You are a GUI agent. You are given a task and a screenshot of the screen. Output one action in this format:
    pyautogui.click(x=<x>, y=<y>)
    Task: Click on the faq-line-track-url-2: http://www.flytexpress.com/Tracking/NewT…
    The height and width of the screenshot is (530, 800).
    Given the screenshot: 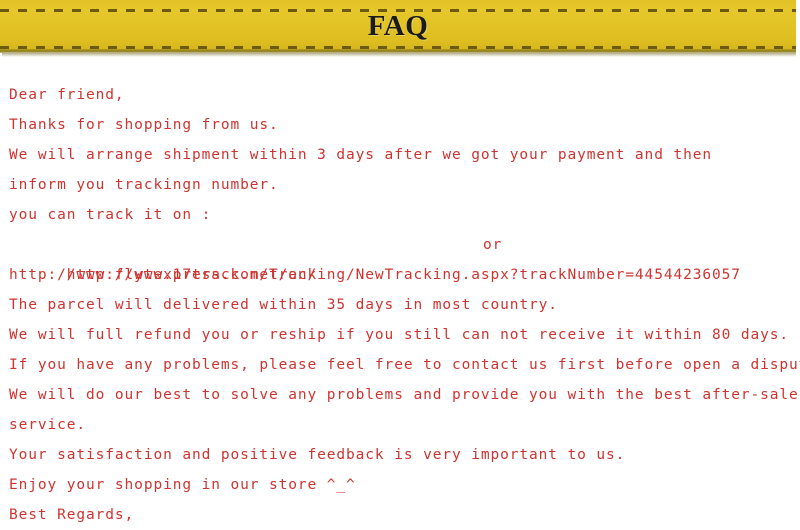 What is the action you would take?
    pyautogui.click(x=404, y=275)
    